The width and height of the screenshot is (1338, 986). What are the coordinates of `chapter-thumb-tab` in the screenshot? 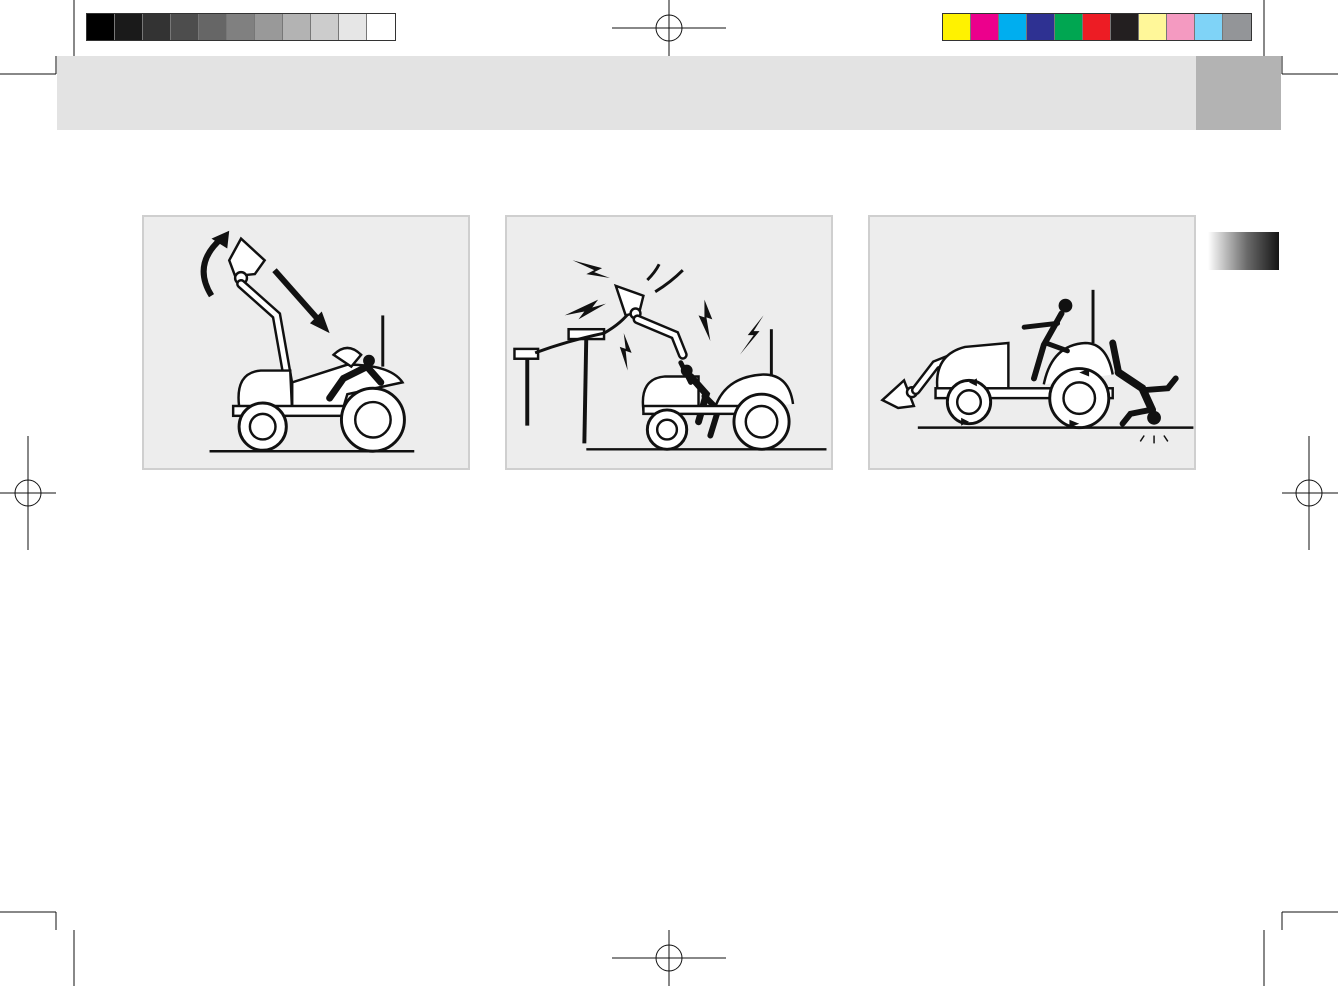 It's located at (1243, 251).